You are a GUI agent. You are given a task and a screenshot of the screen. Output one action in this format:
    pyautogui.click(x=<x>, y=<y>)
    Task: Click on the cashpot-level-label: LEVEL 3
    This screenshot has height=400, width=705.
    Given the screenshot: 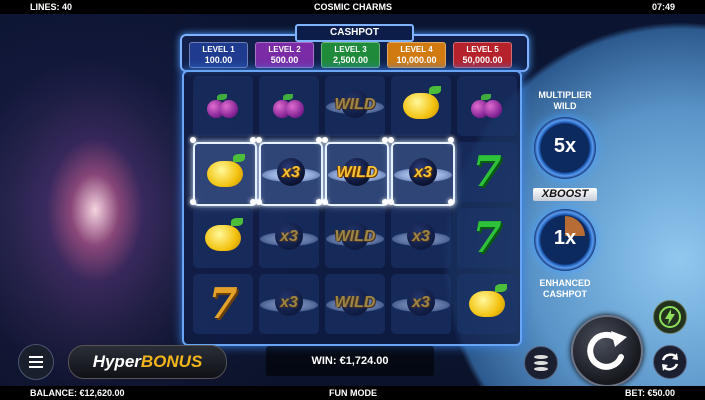 What is the action you would take?
    pyautogui.click(x=350, y=49)
    